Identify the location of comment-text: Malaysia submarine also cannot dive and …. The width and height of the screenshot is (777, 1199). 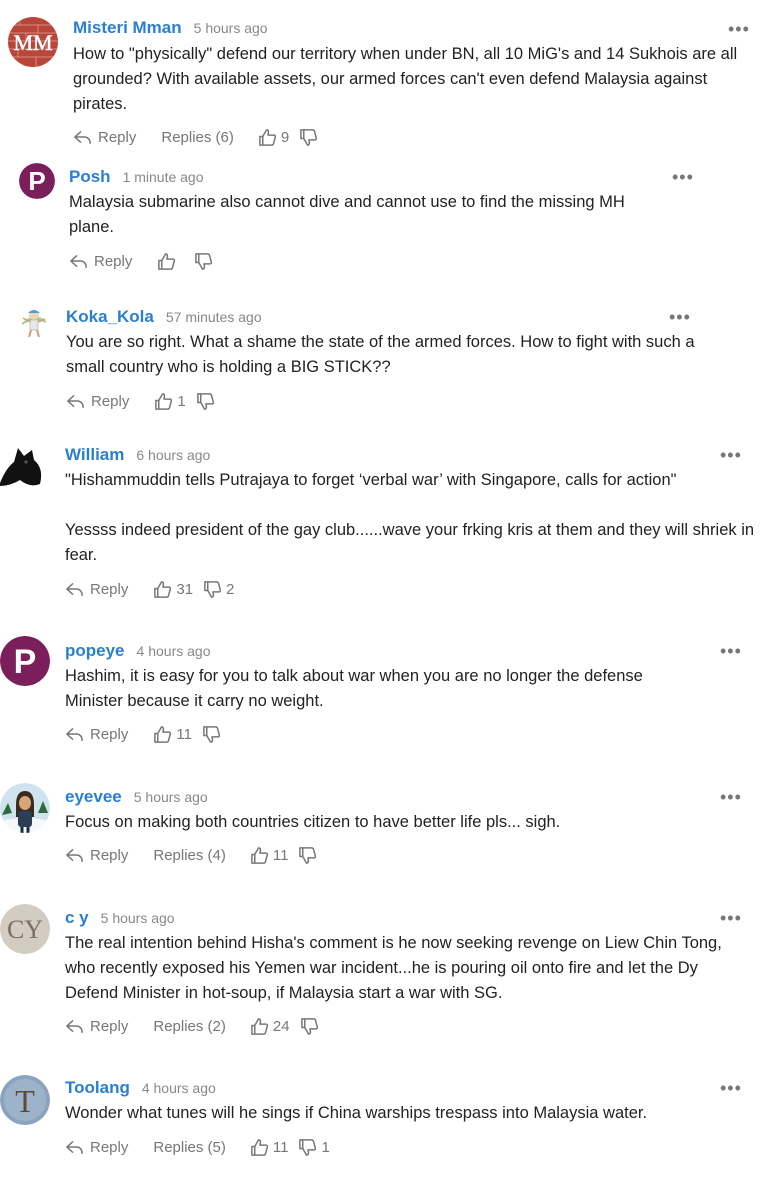
(349, 214).